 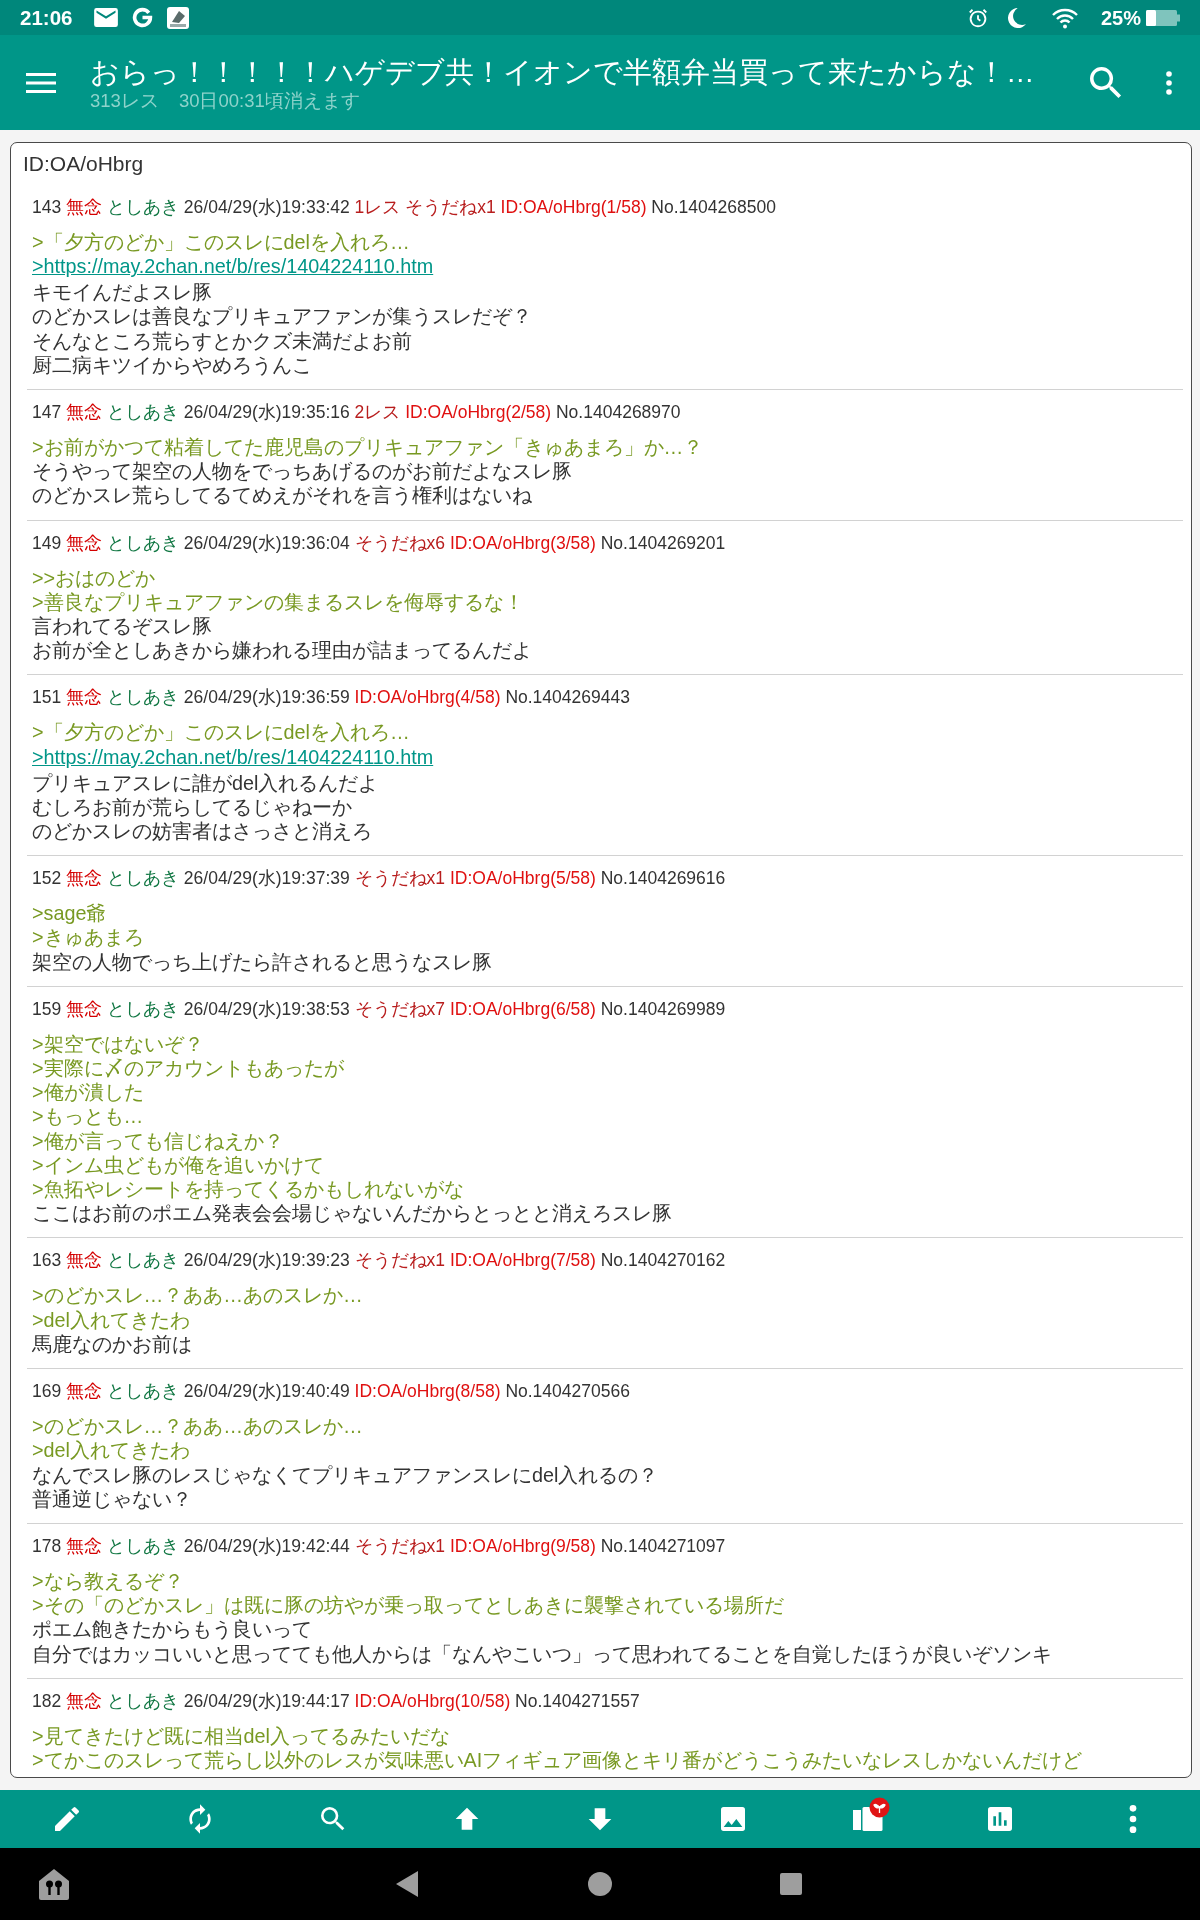 I want to click on body-line: なんでスレ豚のレスじゃなくてプリキュアファンスレにdel入れるの？, so click(x=346, y=1474).